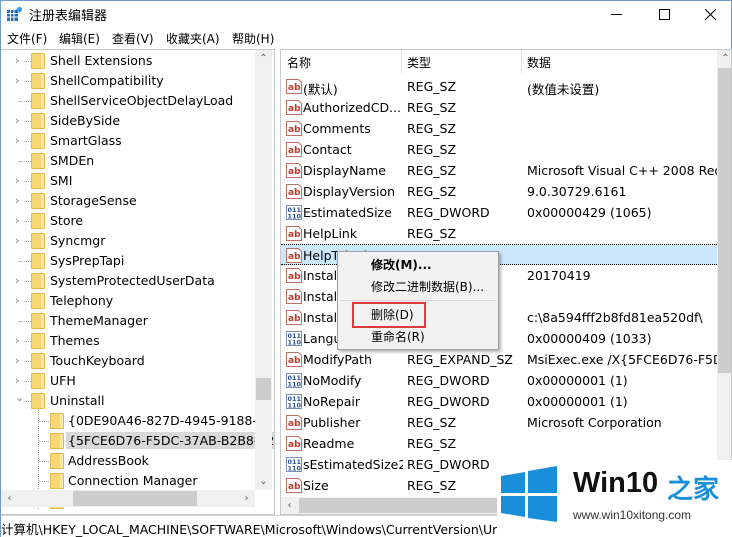 The width and height of the screenshot is (732, 537). What do you see at coordinates (432, 443) in the screenshot?
I see `value-type: REG_SZ` at bounding box center [432, 443].